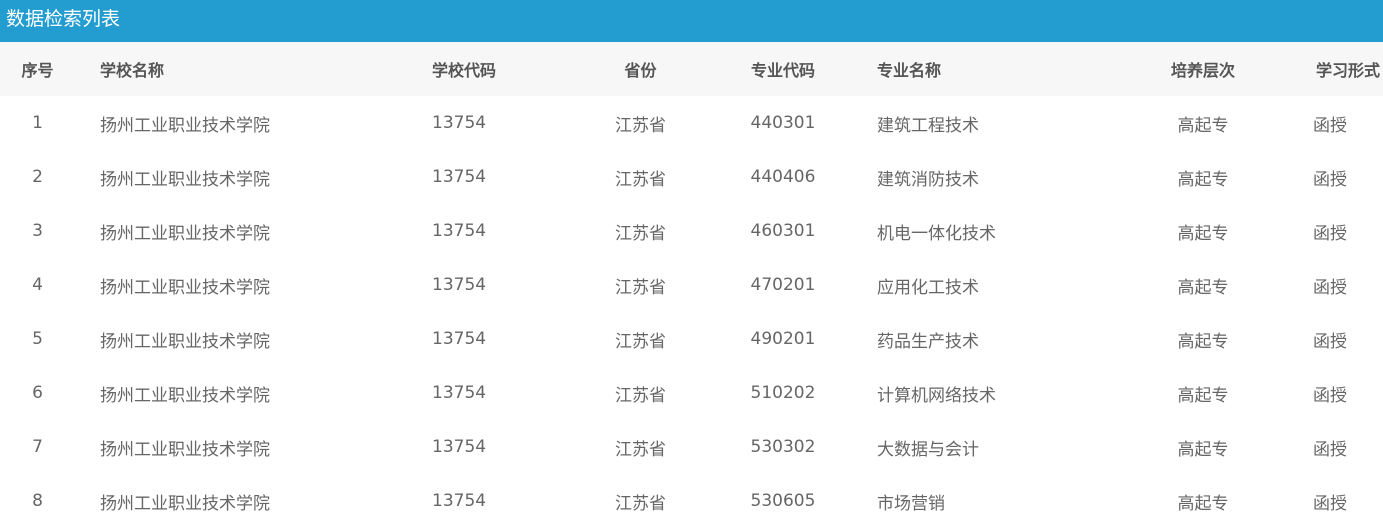  What do you see at coordinates (37, 177) in the screenshot?
I see `cell-index: 2` at bounding box center [37, 177].